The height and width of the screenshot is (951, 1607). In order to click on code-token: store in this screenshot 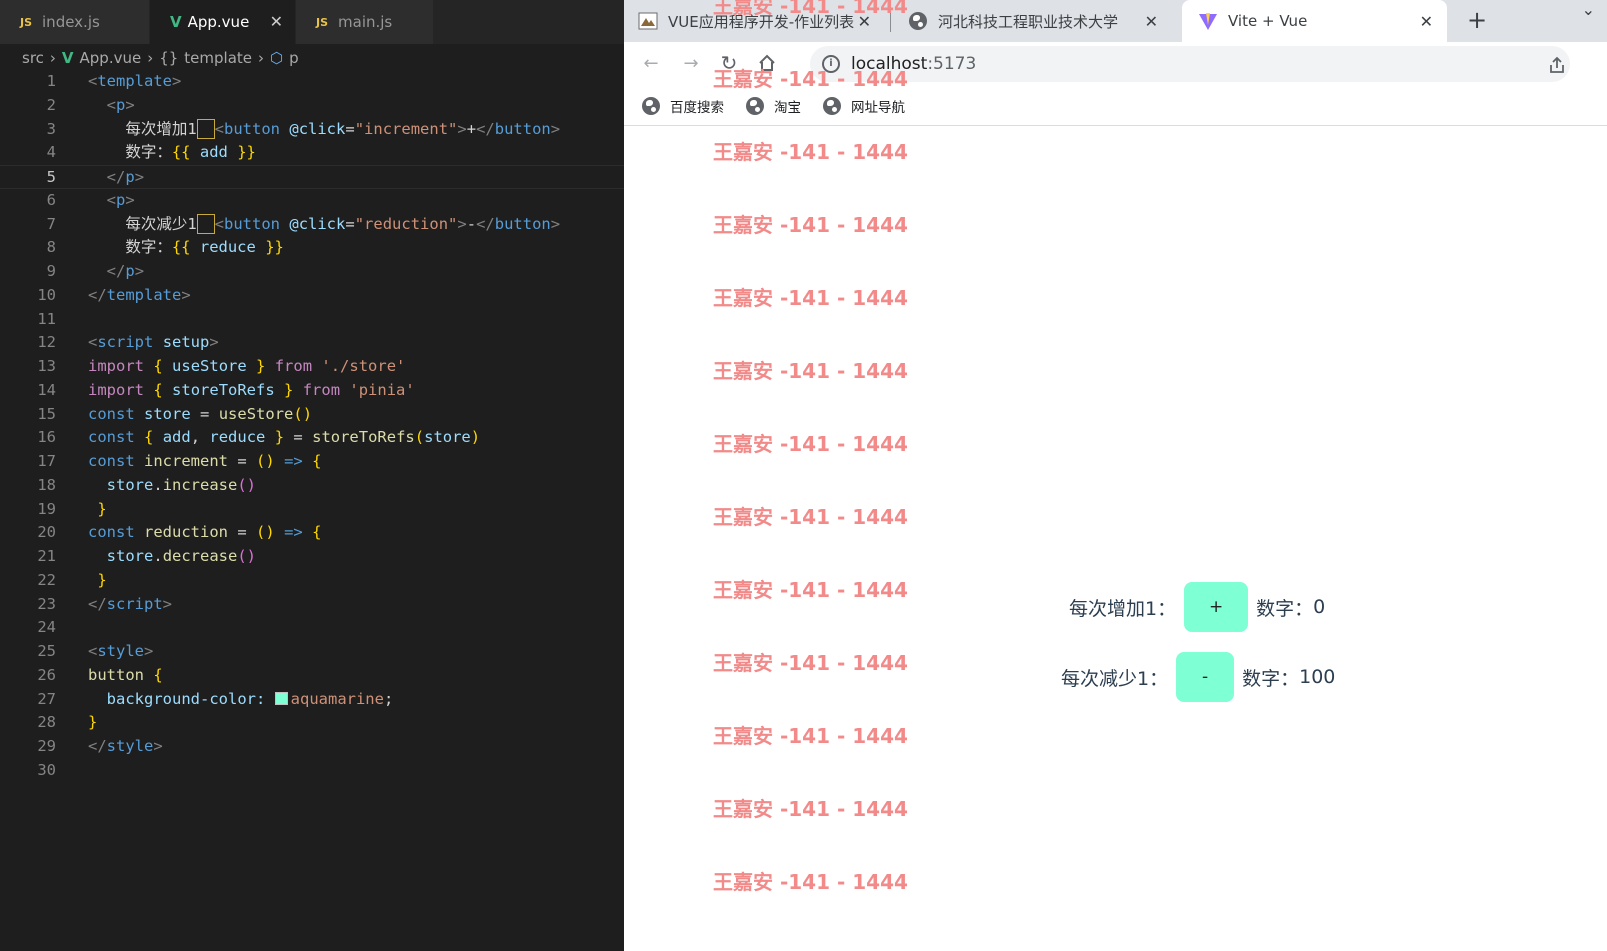, I will do `click(447, 437)`.